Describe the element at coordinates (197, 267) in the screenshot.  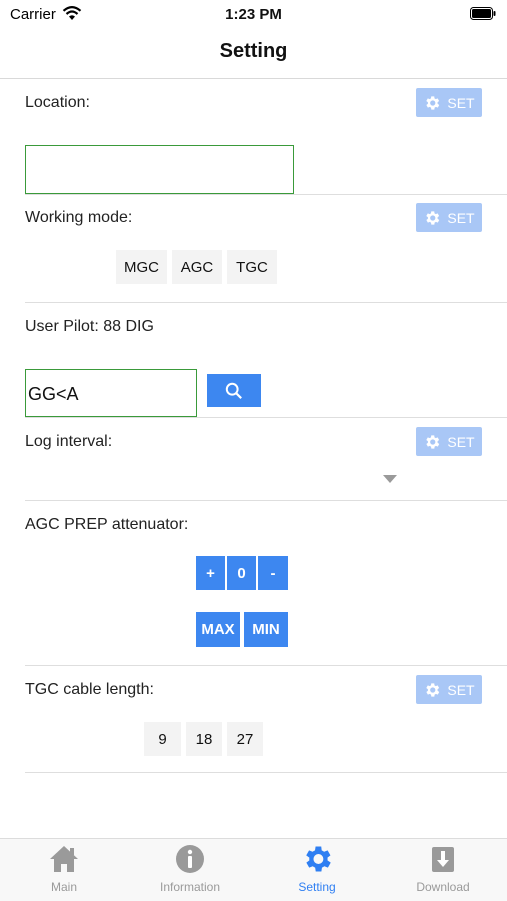
I see `mode-agc-button: AGC` at that location.